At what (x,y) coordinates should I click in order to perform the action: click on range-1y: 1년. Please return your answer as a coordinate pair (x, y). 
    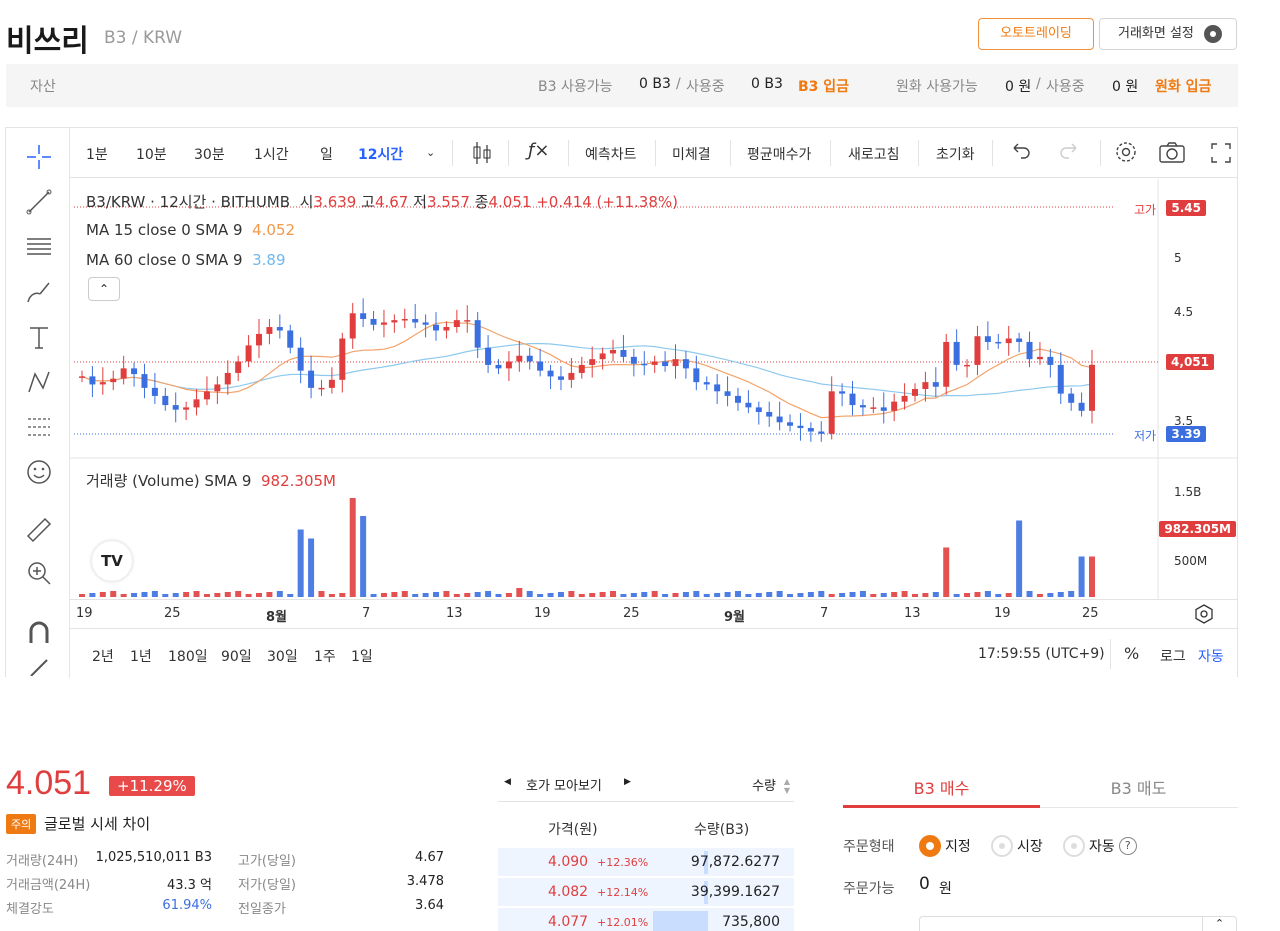
    Looking at the image, I should click on (141, 656).